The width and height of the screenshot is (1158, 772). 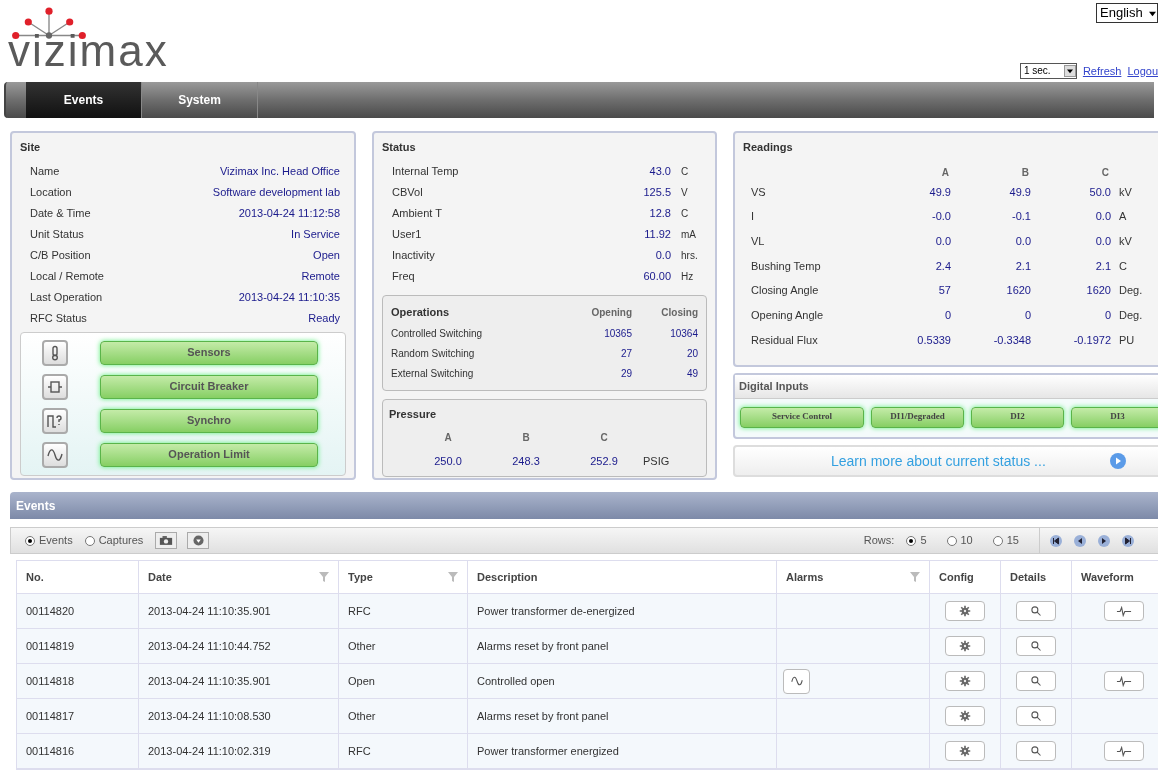 I want to click on reading-value: 49.9, so click(x=1019, y=192).